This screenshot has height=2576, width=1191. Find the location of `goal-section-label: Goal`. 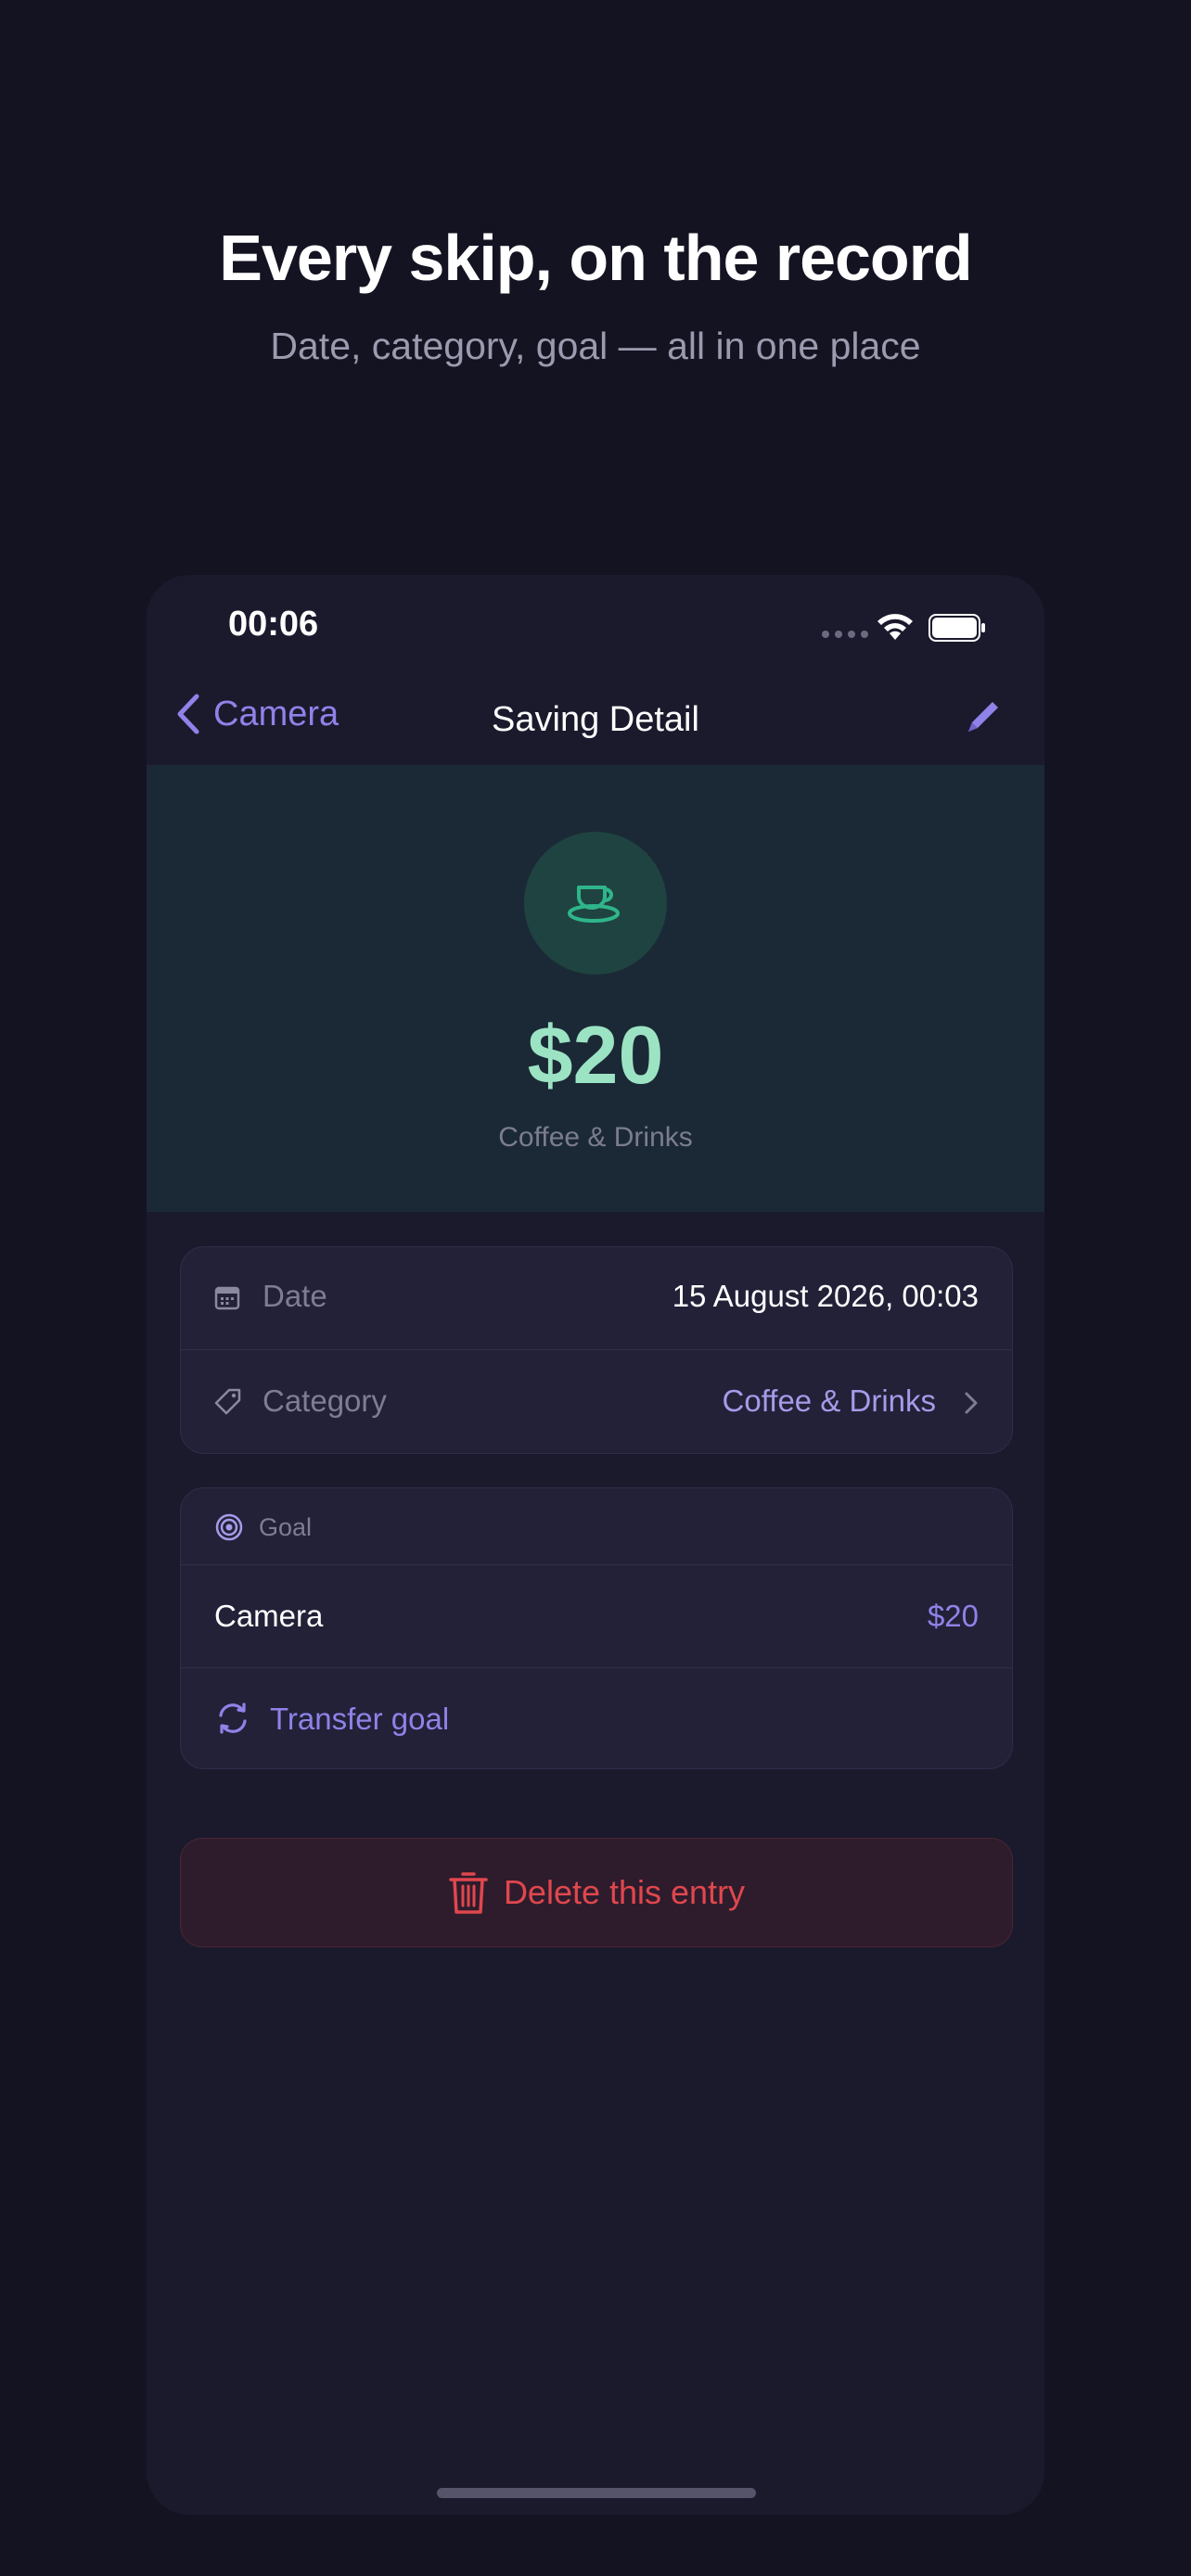

goal-section-label: Goal is located at coordinates (286, 1527).